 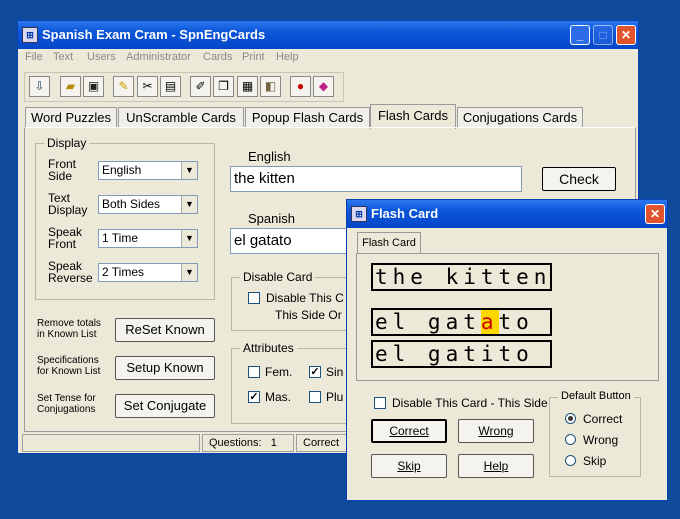 What do you see at coordinates (570, 418) in the screenshot?
I see `radio-correct` at bounding box center [570, 418].